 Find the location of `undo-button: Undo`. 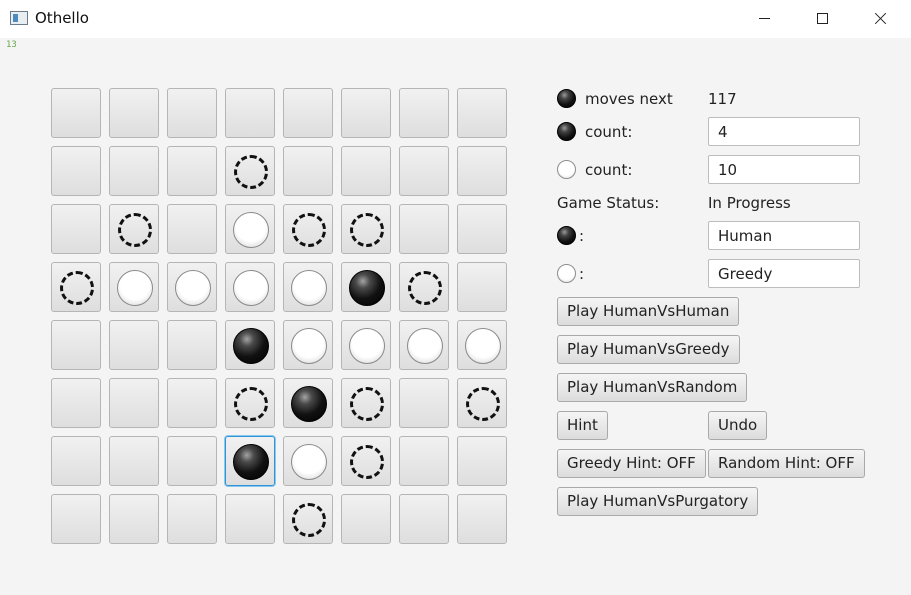

undo-button: Undo is located at coordinates (738, 425).